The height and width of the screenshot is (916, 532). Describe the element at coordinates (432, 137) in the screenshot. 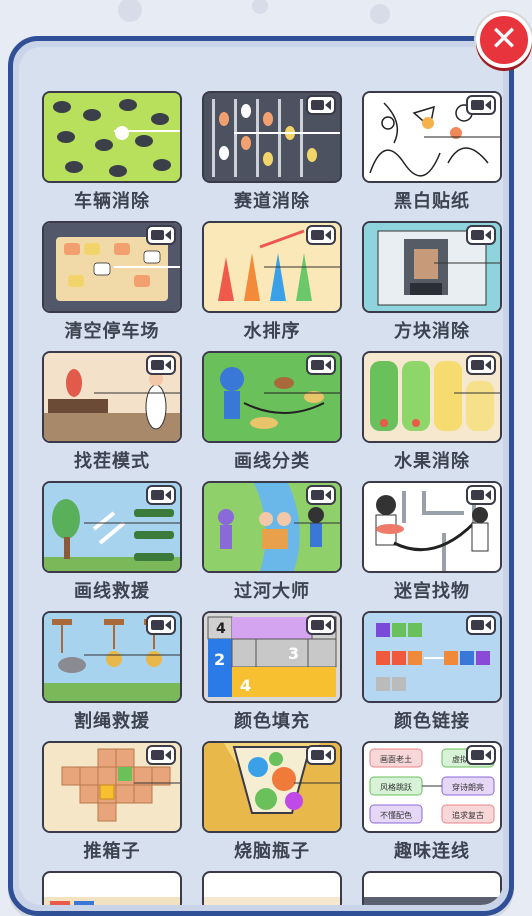

I see `game-card-bw-sticker` at that location.